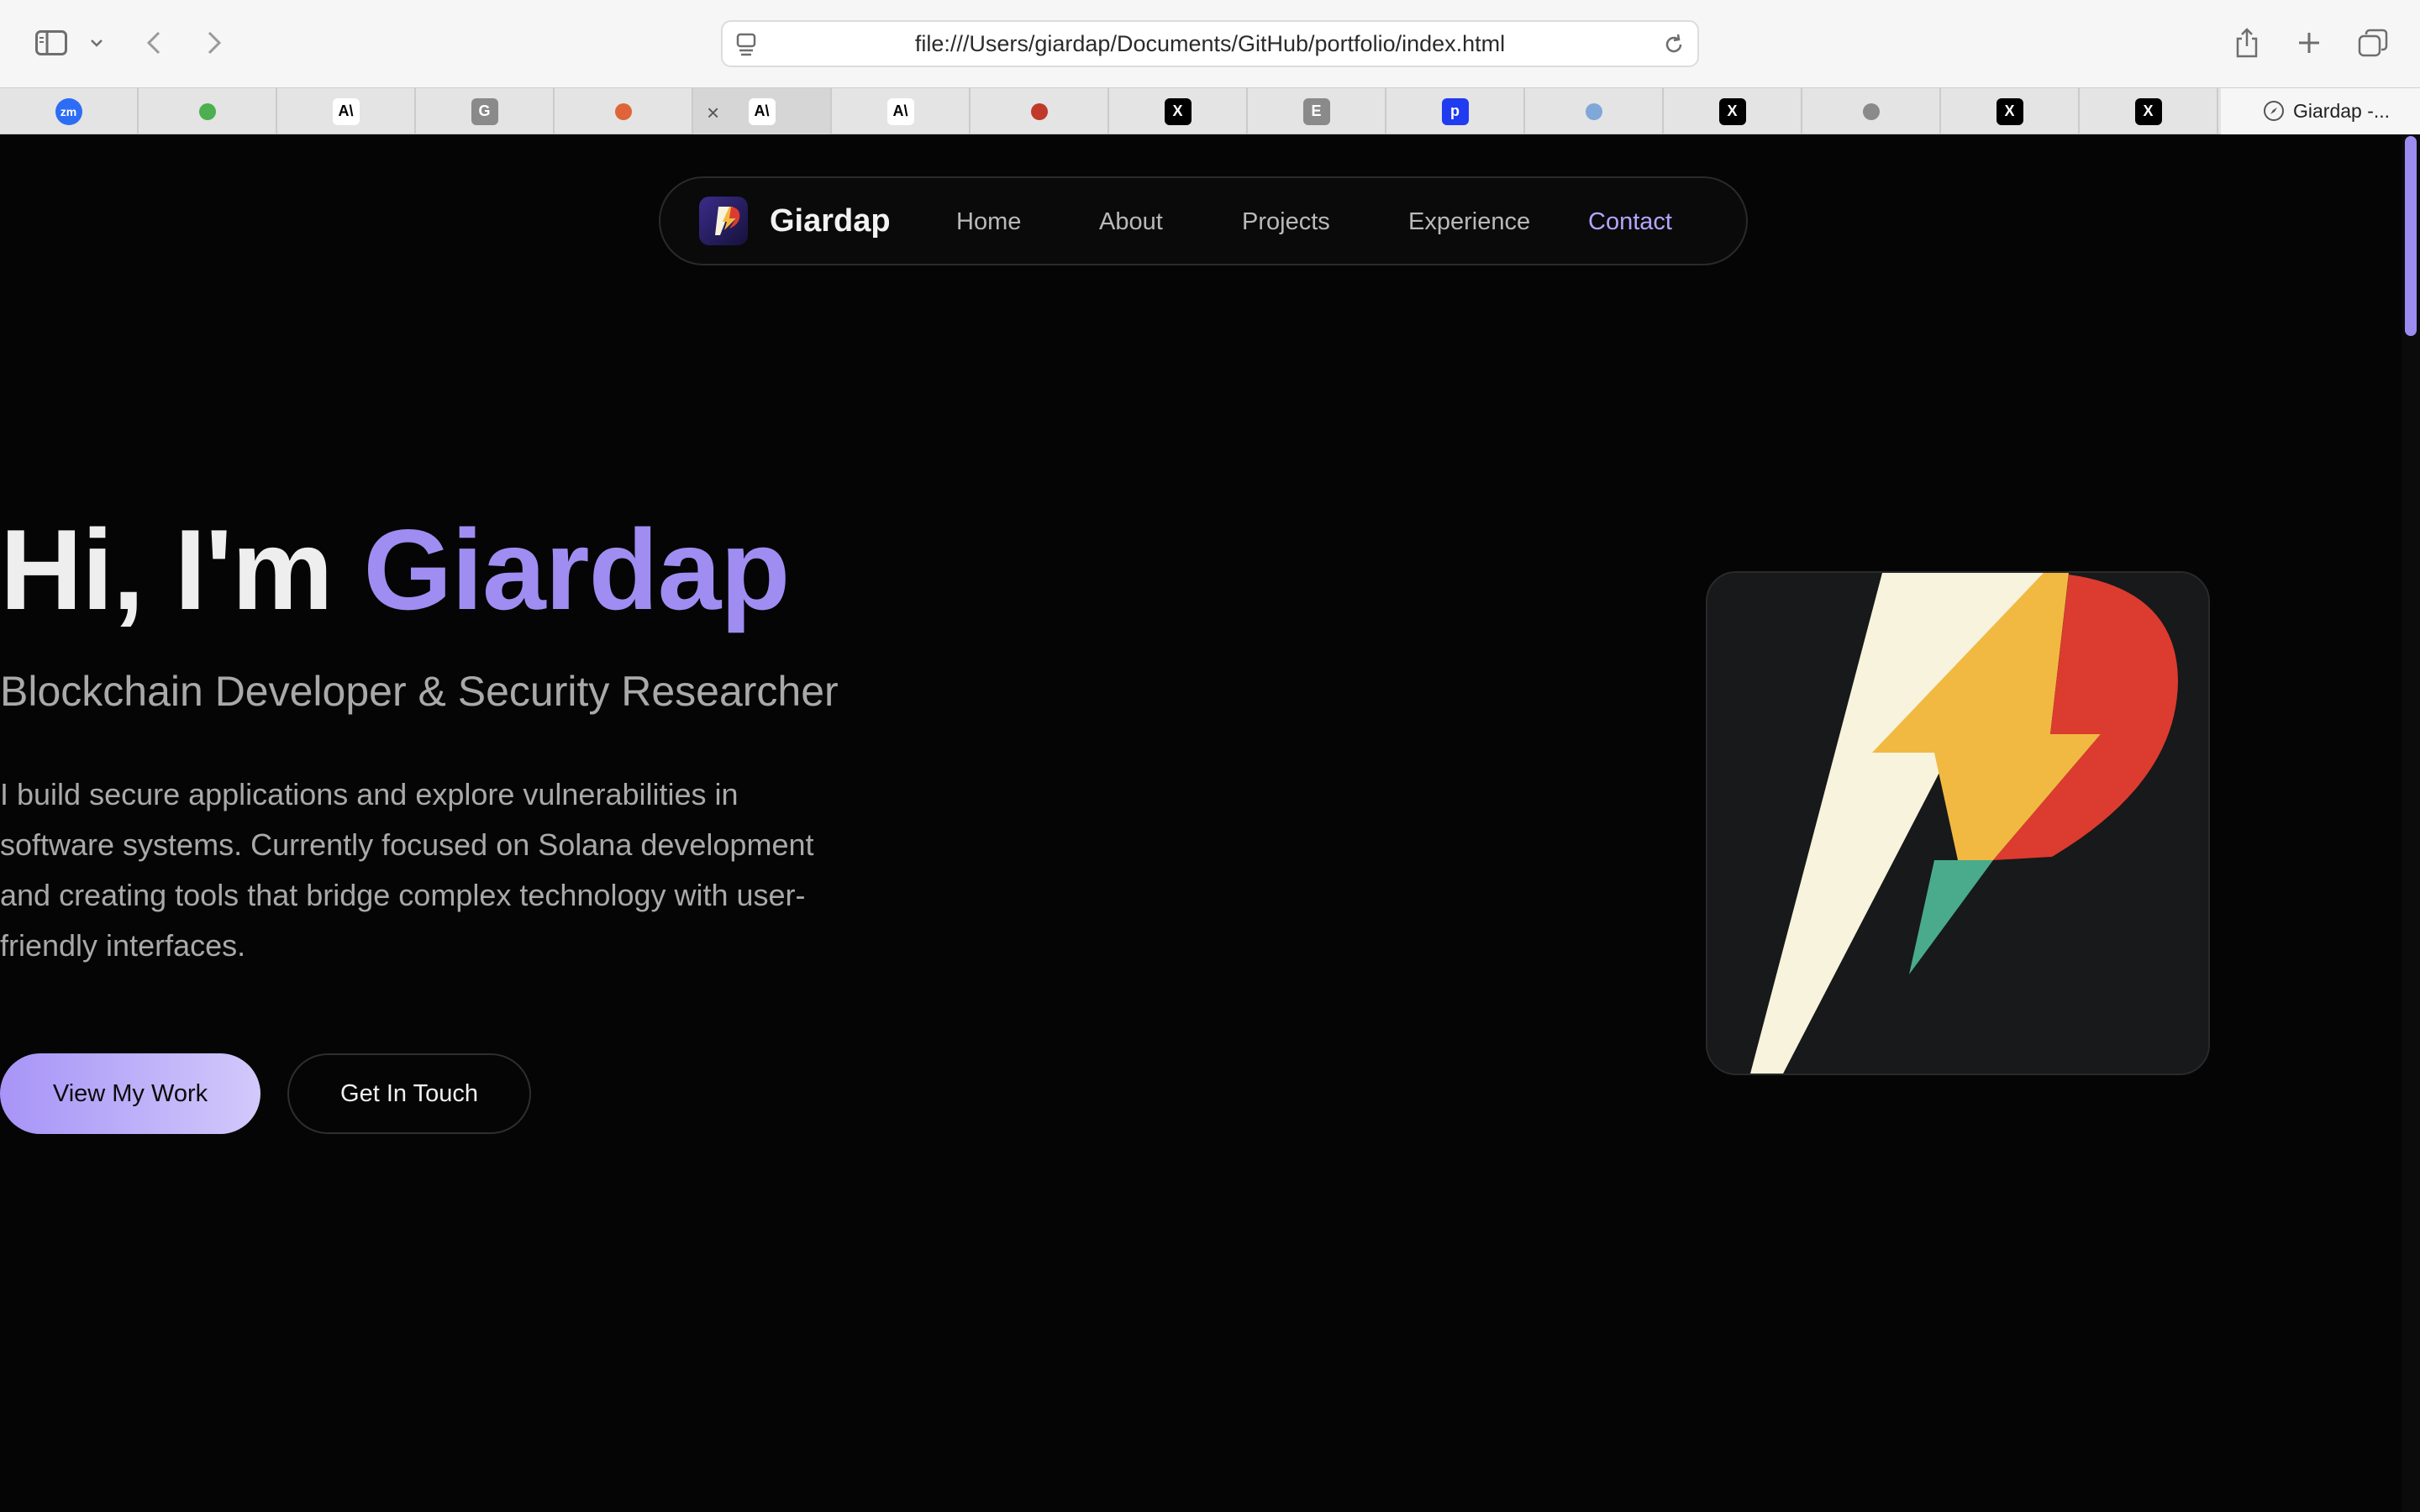  I want to click on nav-link-experience: Experience, so click(1469, 222).